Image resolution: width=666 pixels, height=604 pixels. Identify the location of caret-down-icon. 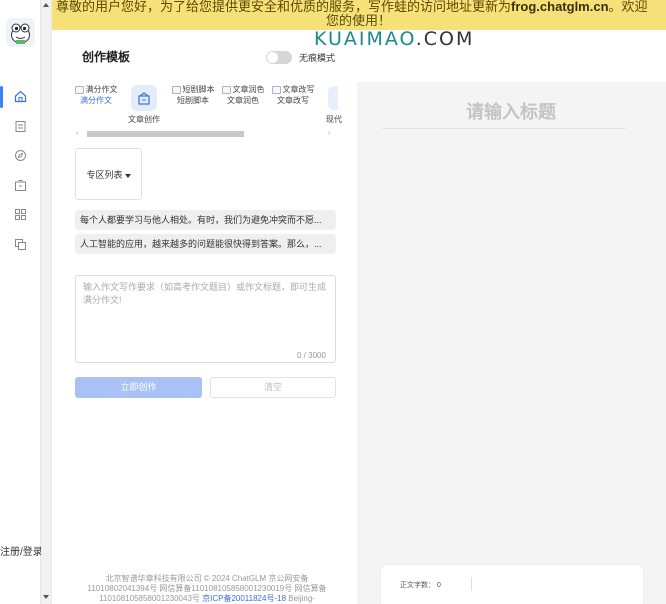
(127, 175).